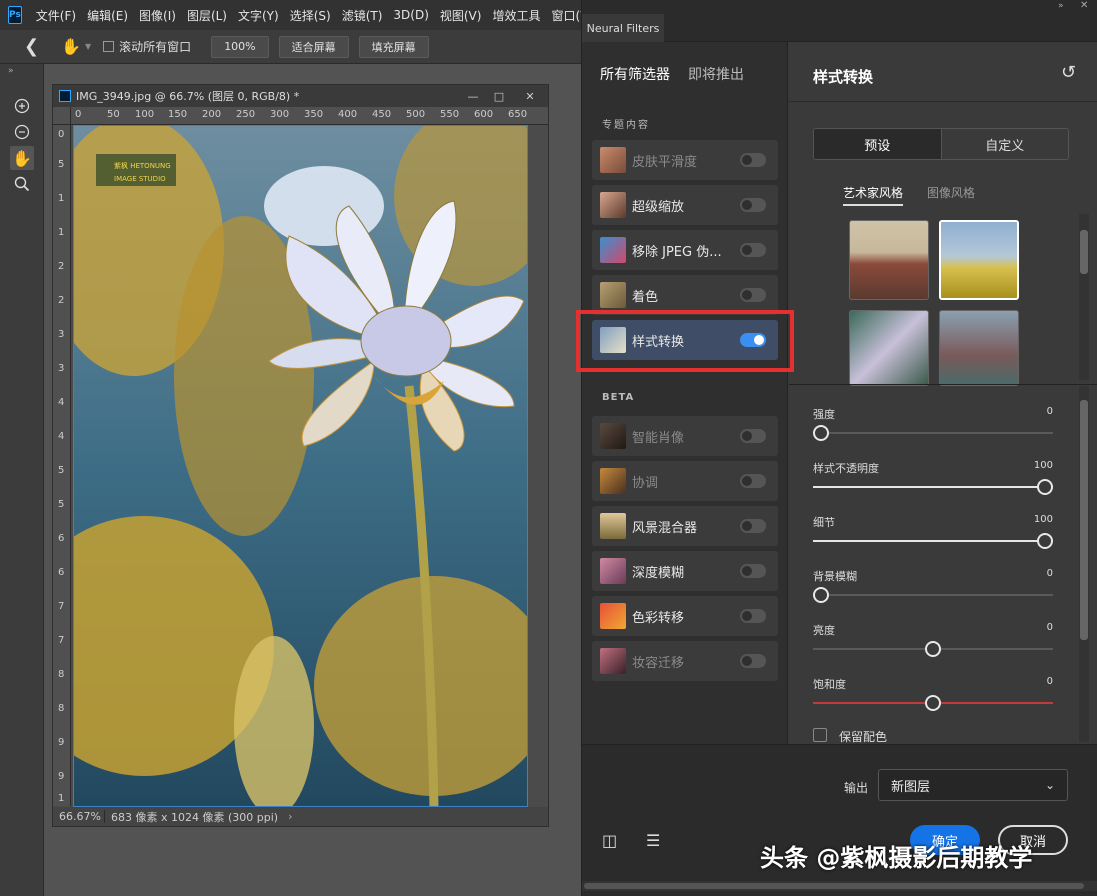 This screenshot has height=896, width=1097. I want to click on panel-tab-neural-filters: Neural Filters, so click(623, 28).